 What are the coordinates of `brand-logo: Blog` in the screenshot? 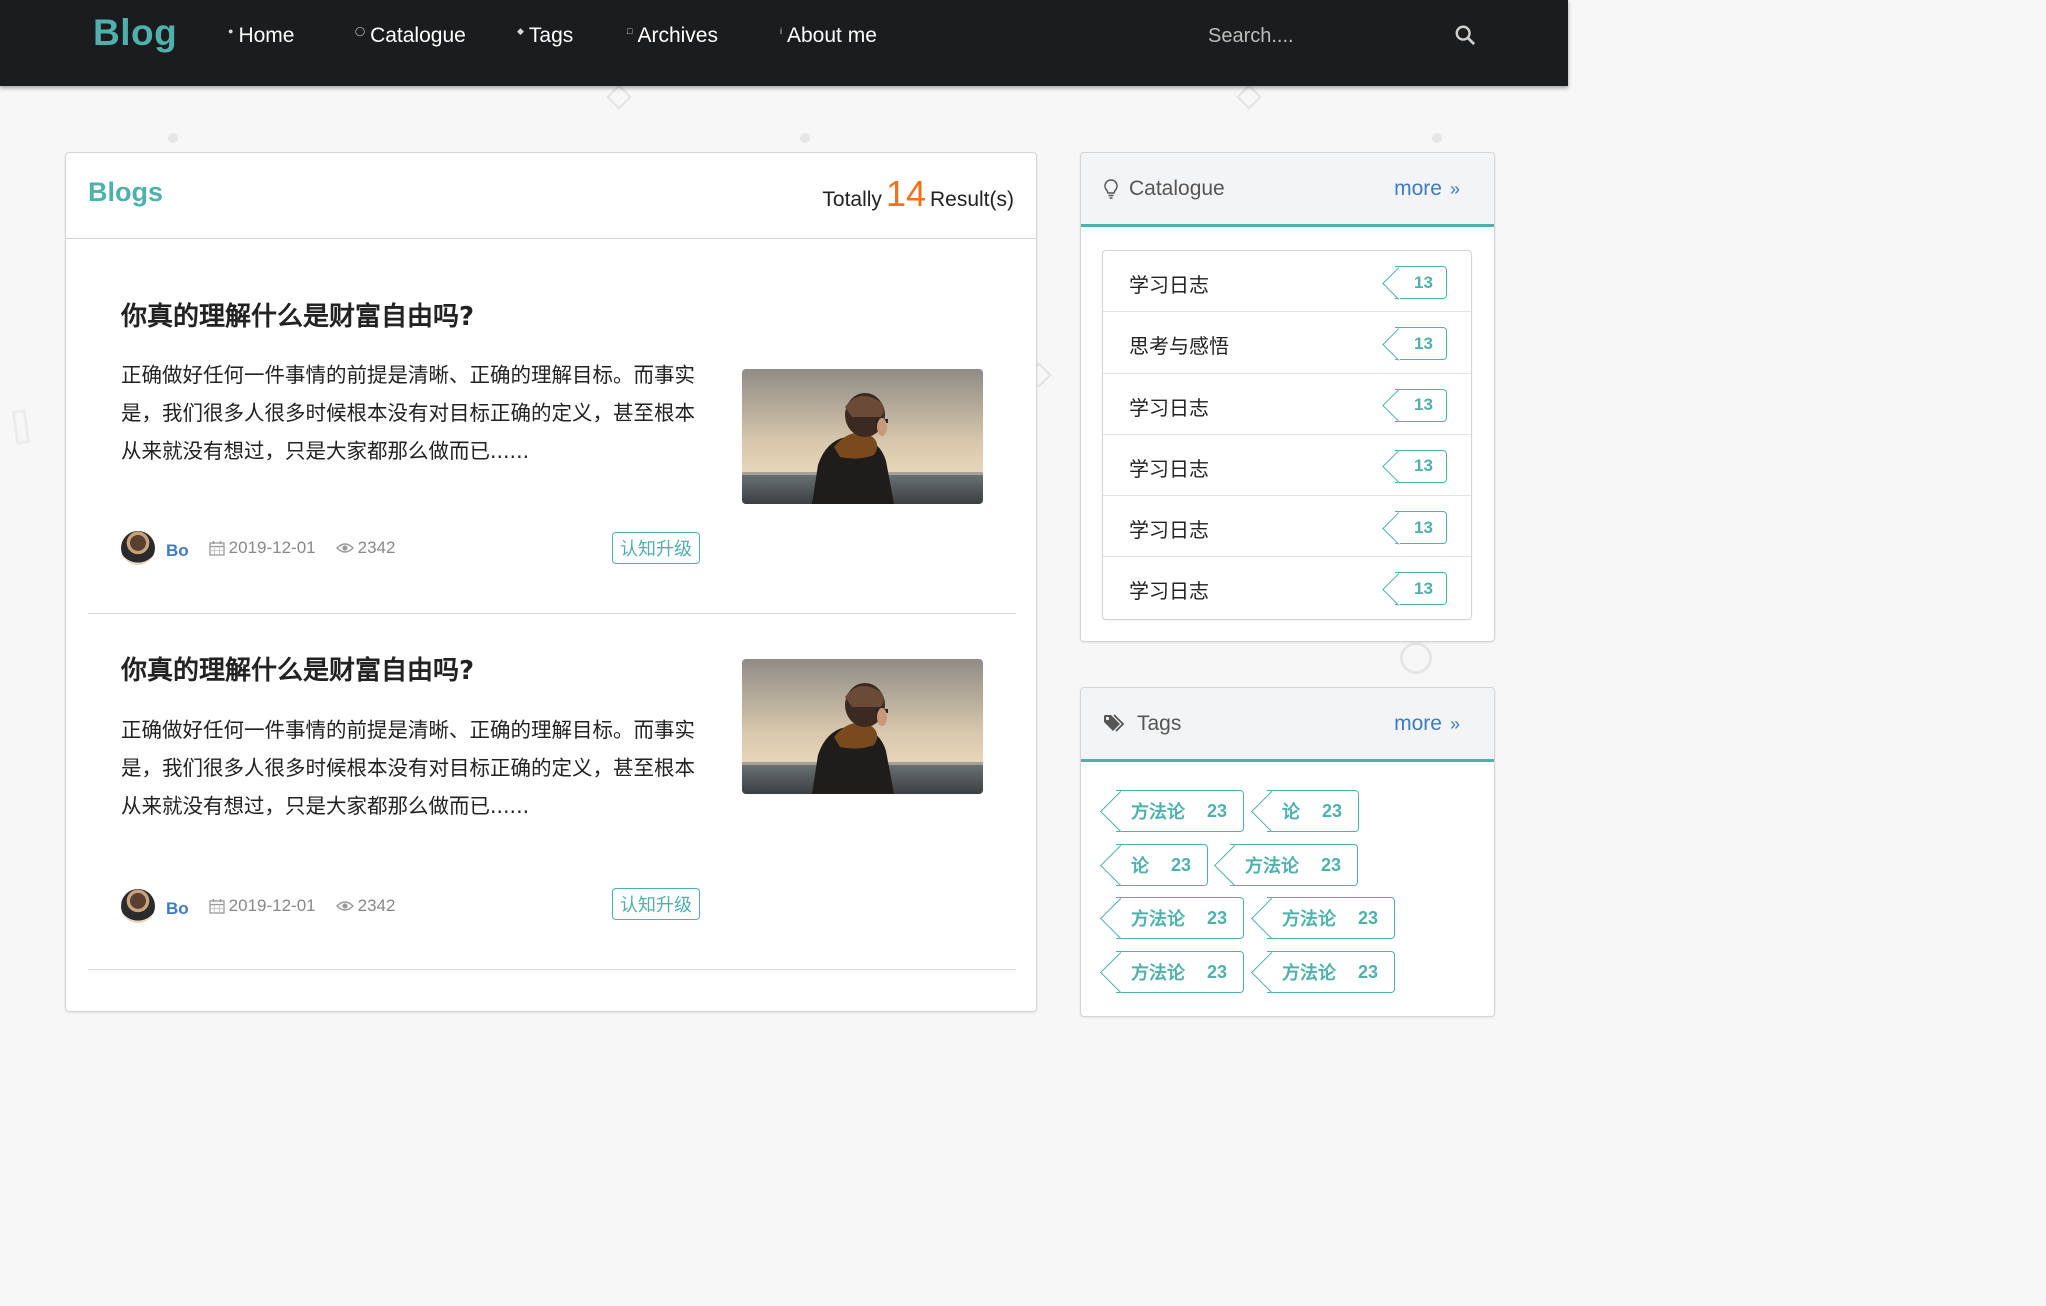 It's located at (135, 33).